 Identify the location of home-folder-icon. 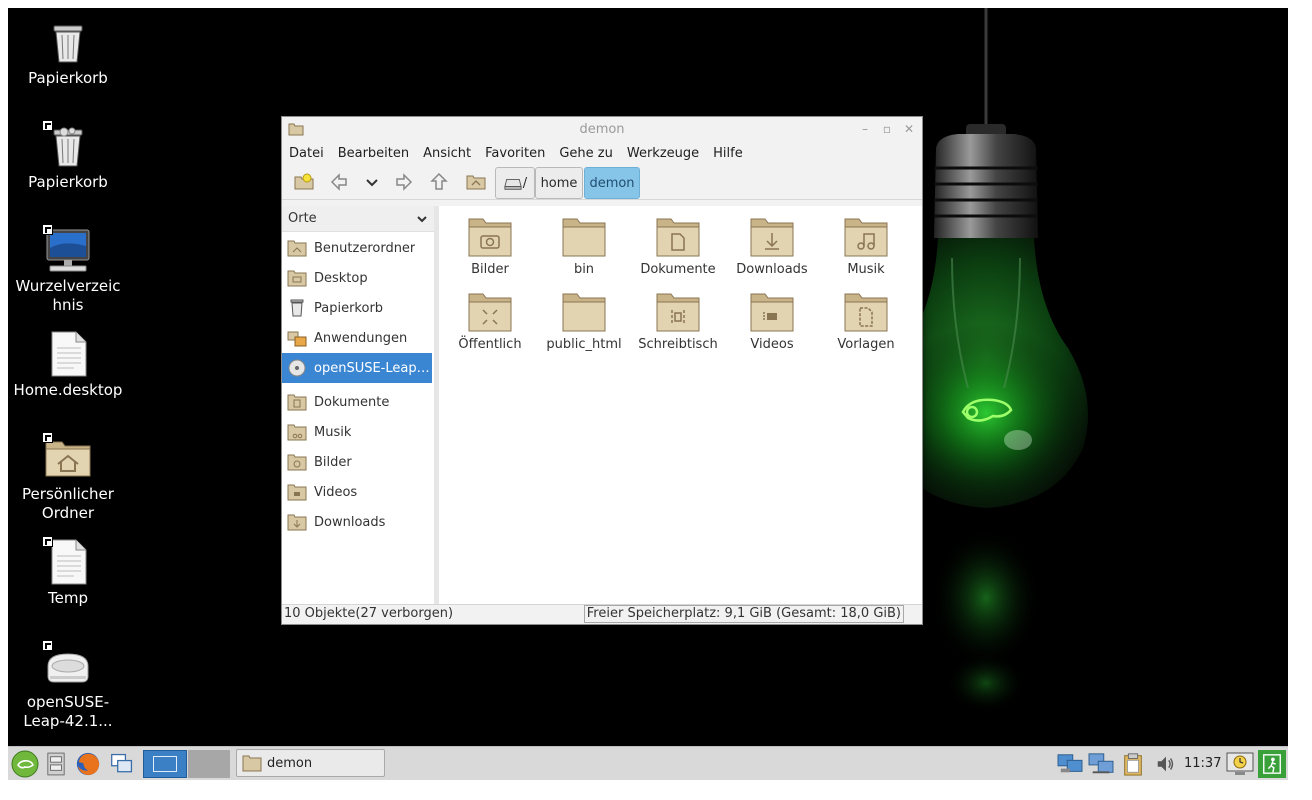
(297, 248).